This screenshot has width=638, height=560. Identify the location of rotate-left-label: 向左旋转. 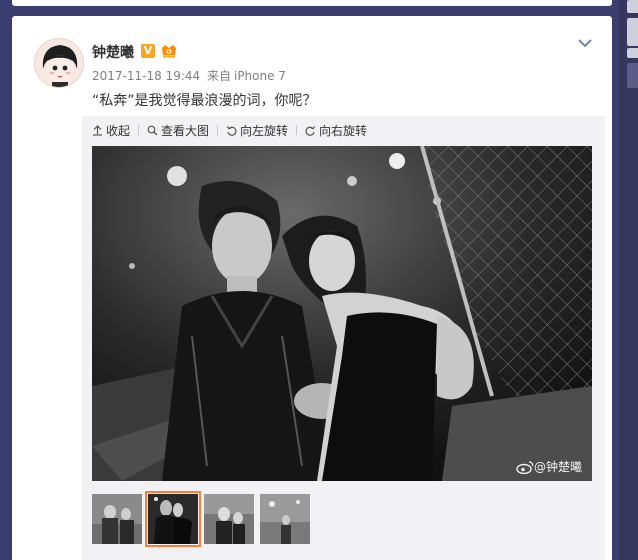
(264, 130).